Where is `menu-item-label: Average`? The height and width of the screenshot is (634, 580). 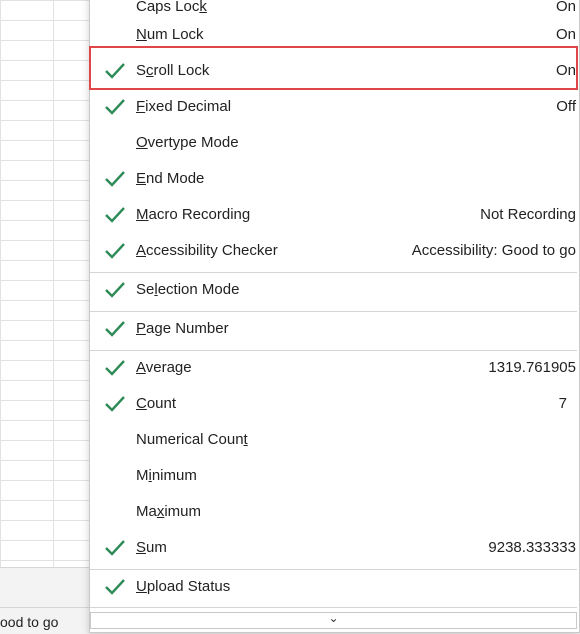
menu-item-label: Average is located at coordinates (164, 367).